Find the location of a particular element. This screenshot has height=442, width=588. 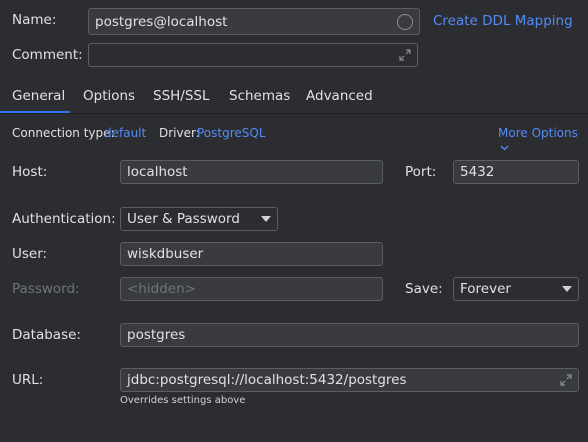

database-input: postgres is located at coordinates (349, 335).